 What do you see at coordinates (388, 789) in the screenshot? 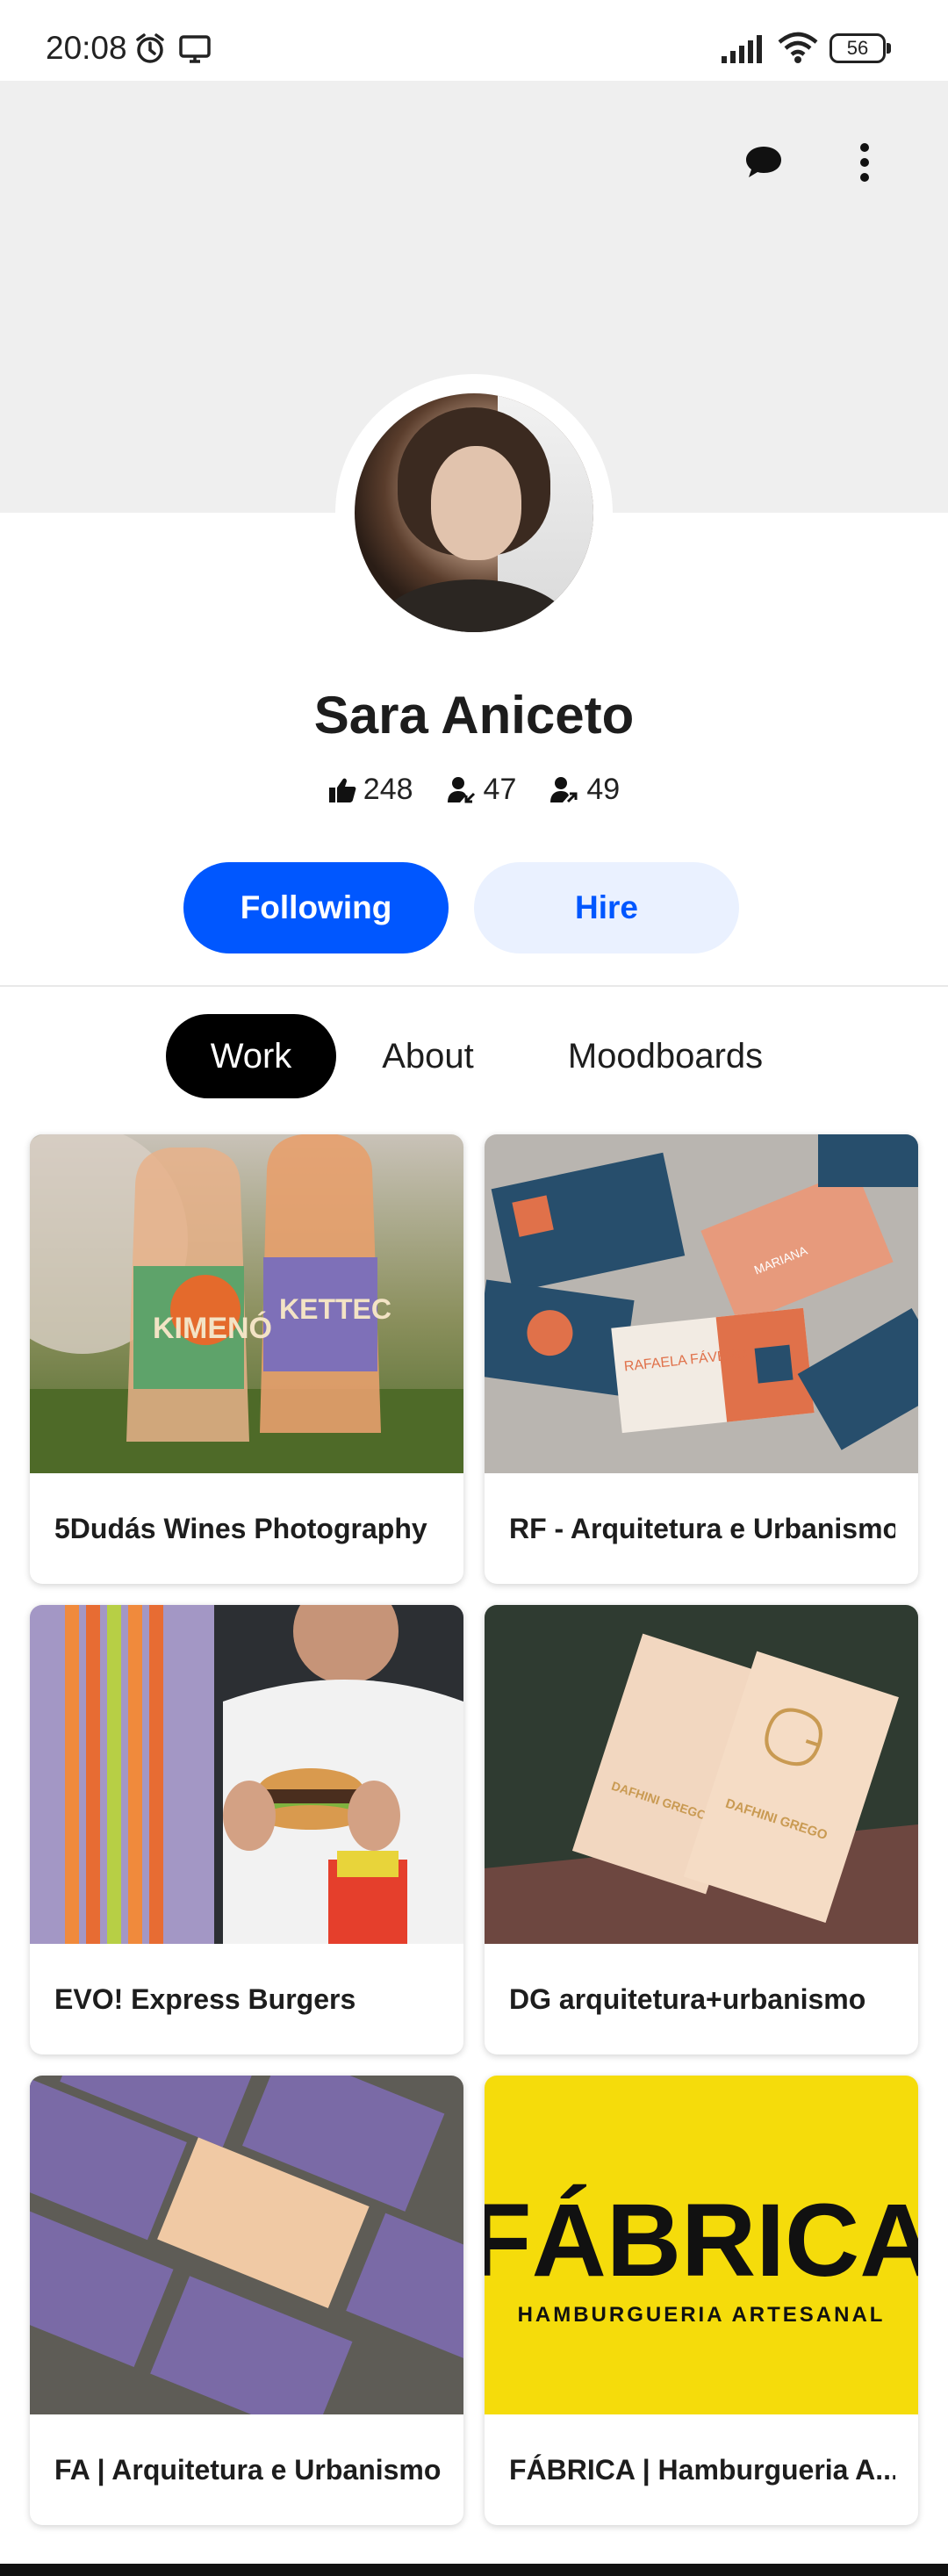
I see `appreciations-count: 248` at bounding box center [388, 789].